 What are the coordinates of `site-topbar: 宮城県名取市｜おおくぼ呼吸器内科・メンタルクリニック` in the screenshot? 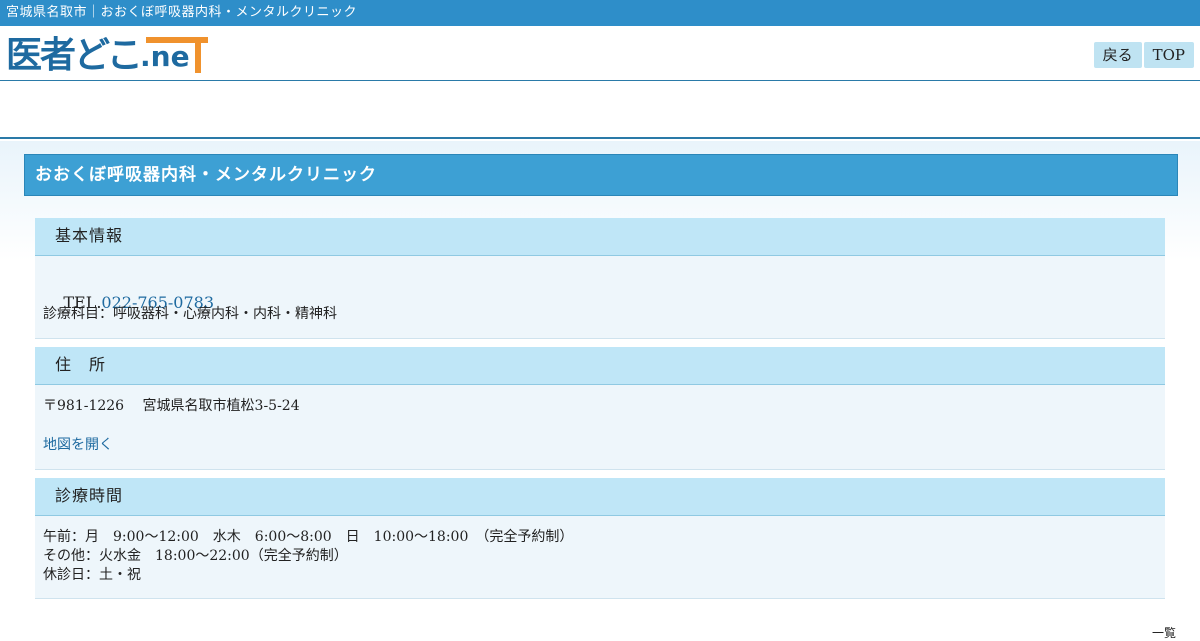 It's located at (600, 13).